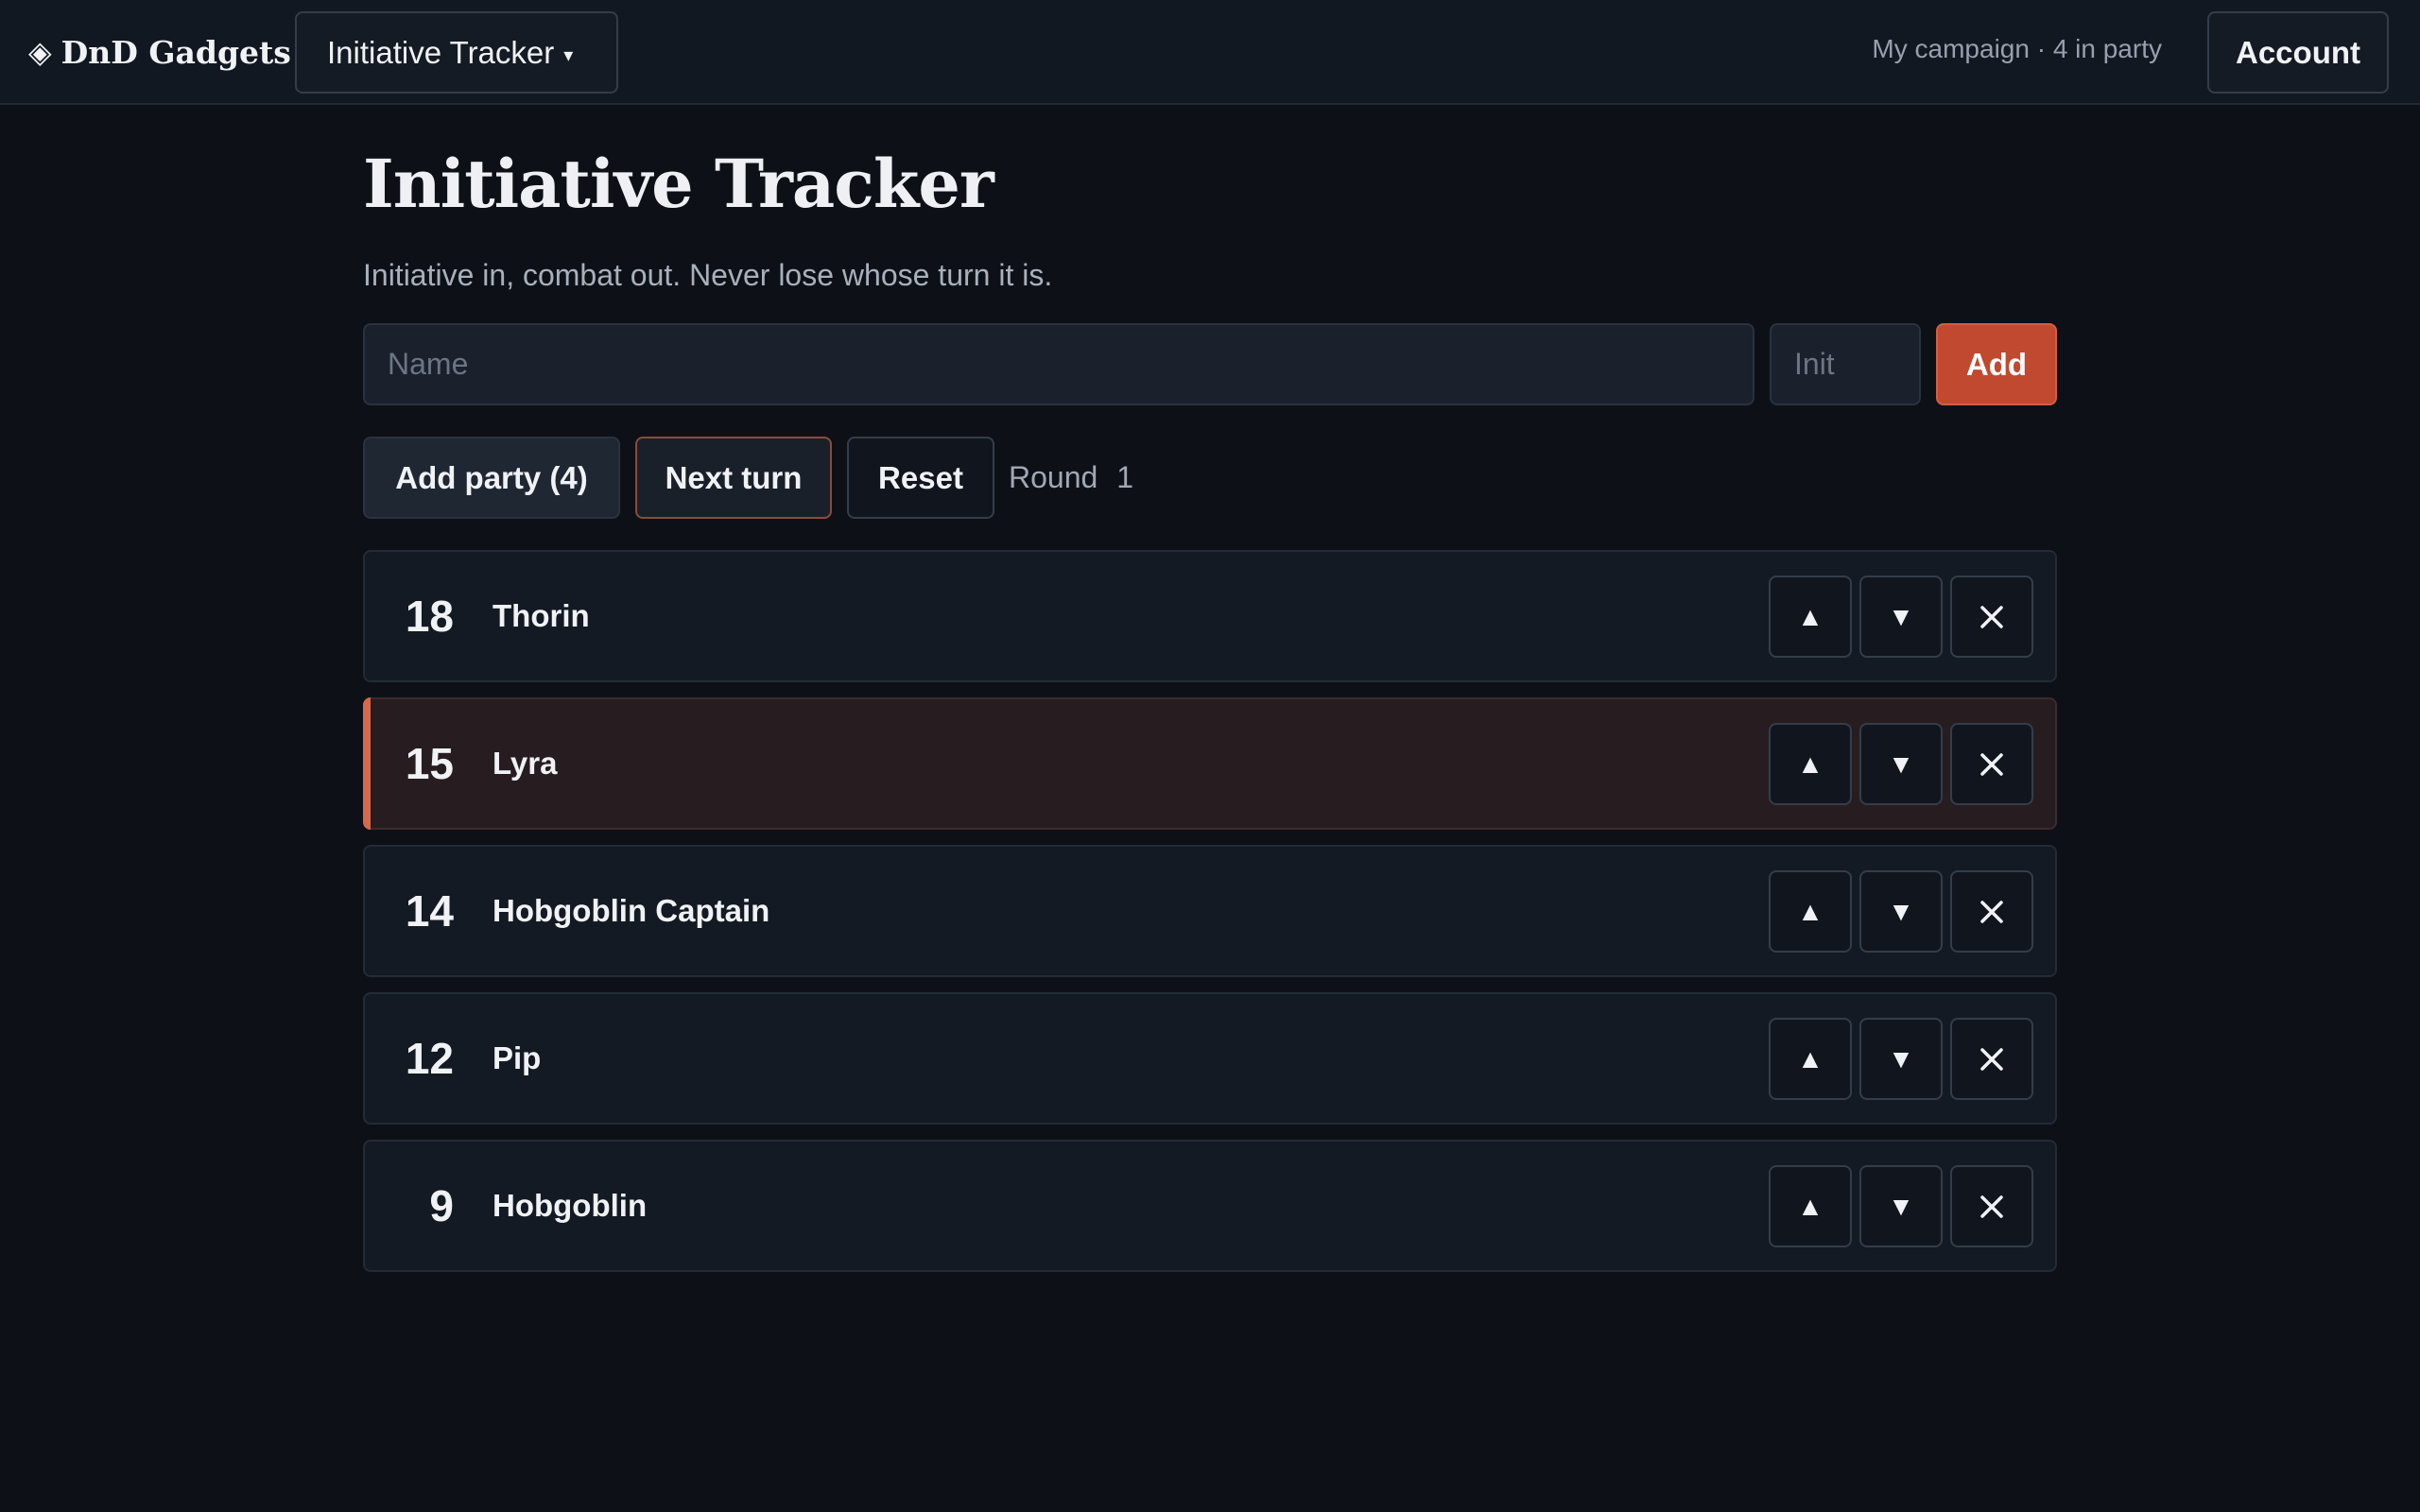 This screenshot has width=2420, height=1512. What do you see at coordinates (1210, 616) in the screenshot?
I see `combatant-row: 18 Thorin ▲ ▼` at bounding box center [1210, 616].